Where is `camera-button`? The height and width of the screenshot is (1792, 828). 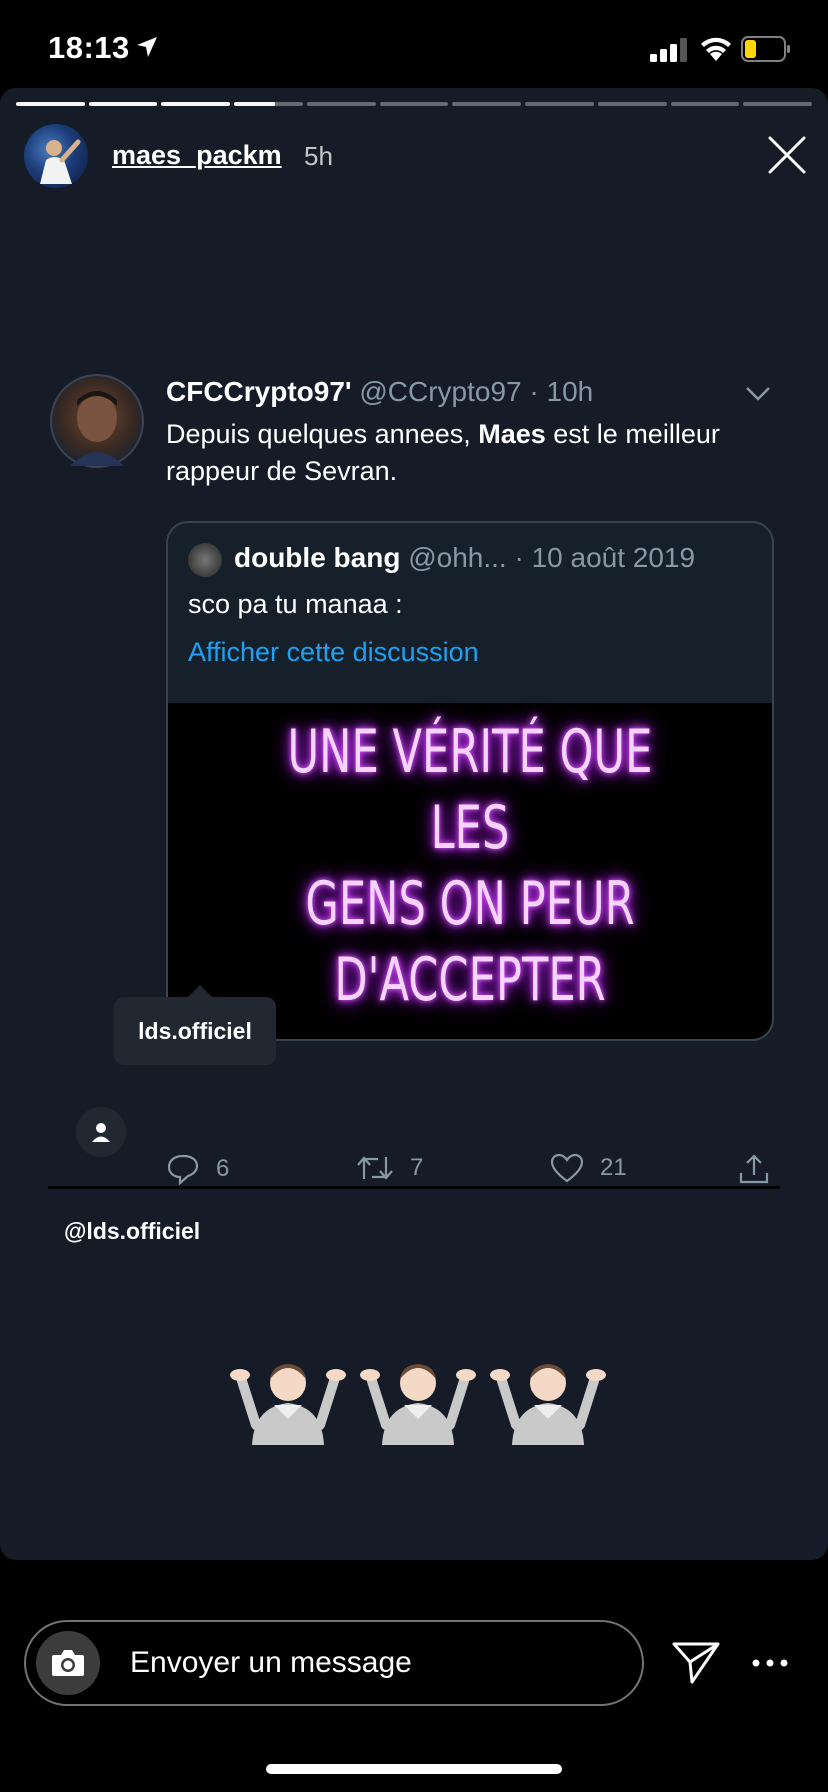
camera-button is located at coordinates (68, 1663).